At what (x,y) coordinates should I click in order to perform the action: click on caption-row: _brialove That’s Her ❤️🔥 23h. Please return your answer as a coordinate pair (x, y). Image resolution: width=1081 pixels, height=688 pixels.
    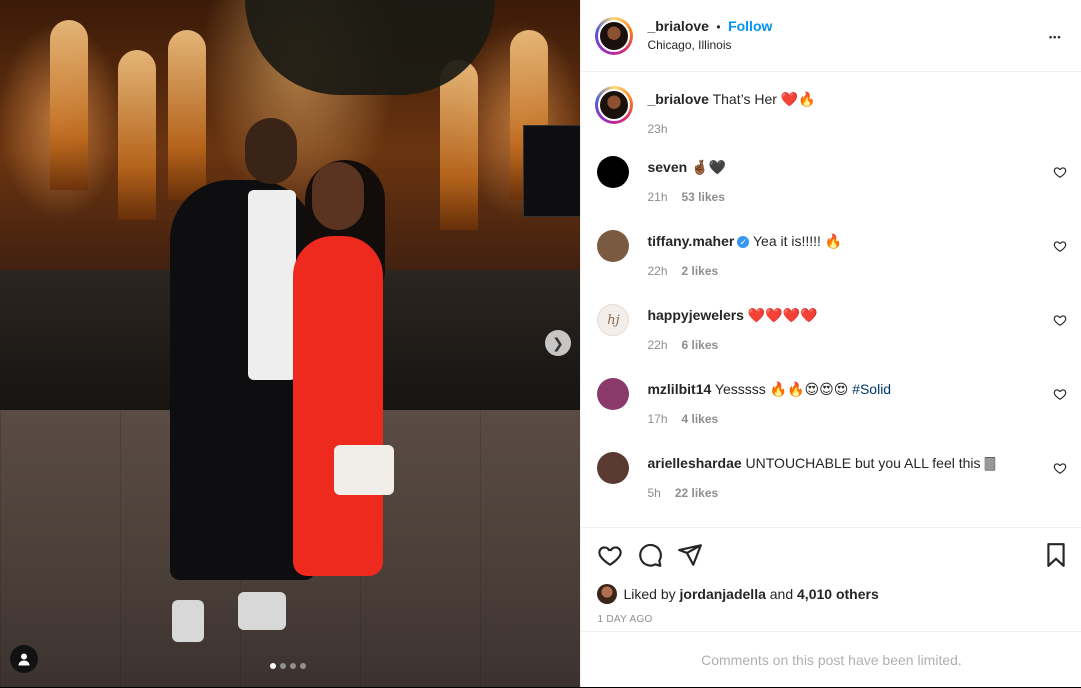
    Looking at the image, I should click on (831, 116).